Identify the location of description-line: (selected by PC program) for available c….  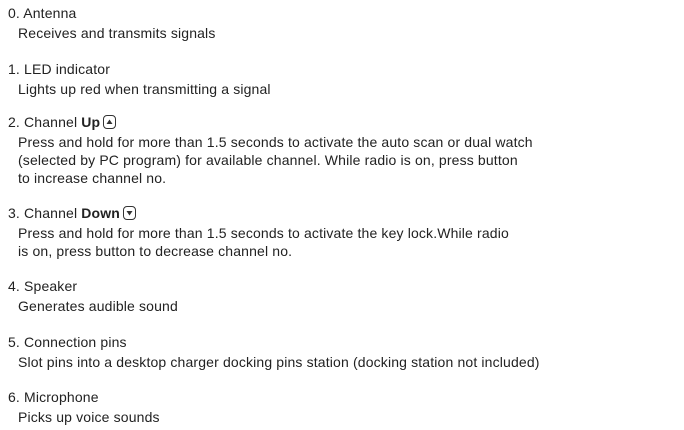
(268, 160).